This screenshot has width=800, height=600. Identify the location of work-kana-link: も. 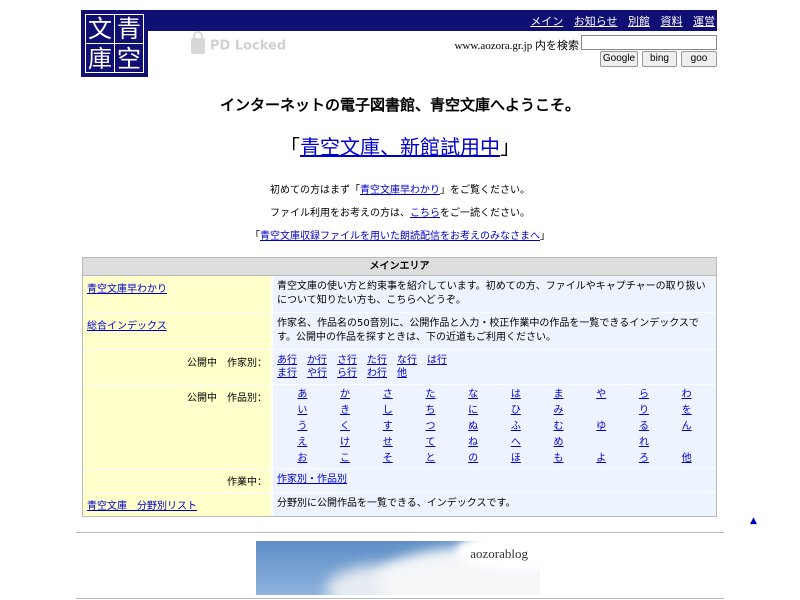
(559, 458).